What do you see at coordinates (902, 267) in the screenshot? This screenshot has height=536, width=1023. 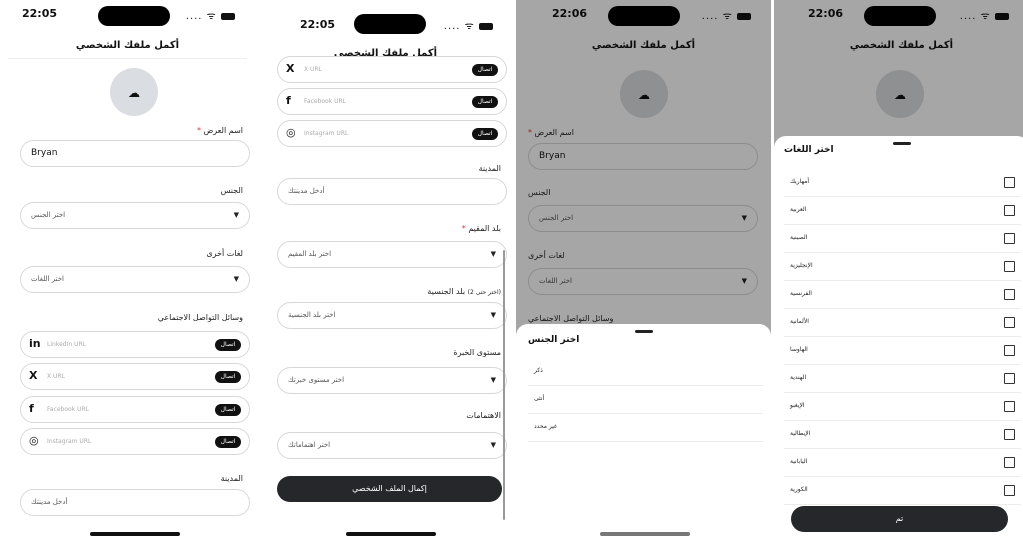 I see `language-option: الإنجليزية` at bounding box center [902, 267].